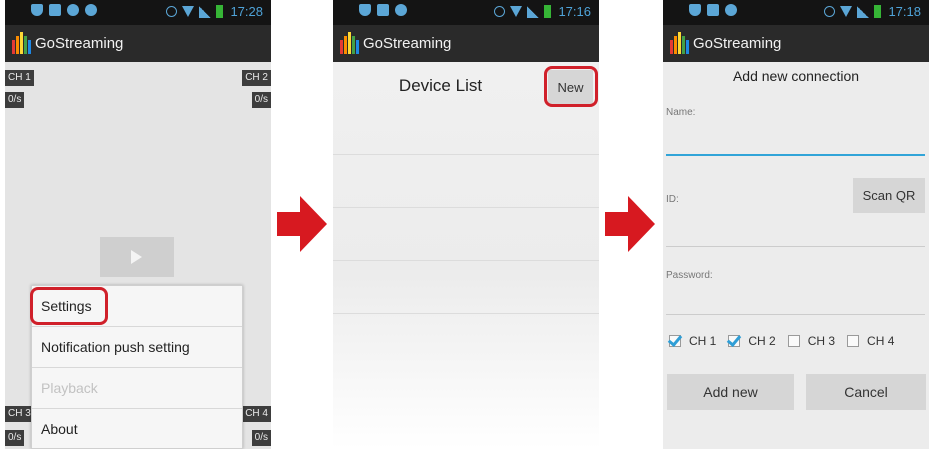  I want to click on ch3-checkbox, so click(793, 341).